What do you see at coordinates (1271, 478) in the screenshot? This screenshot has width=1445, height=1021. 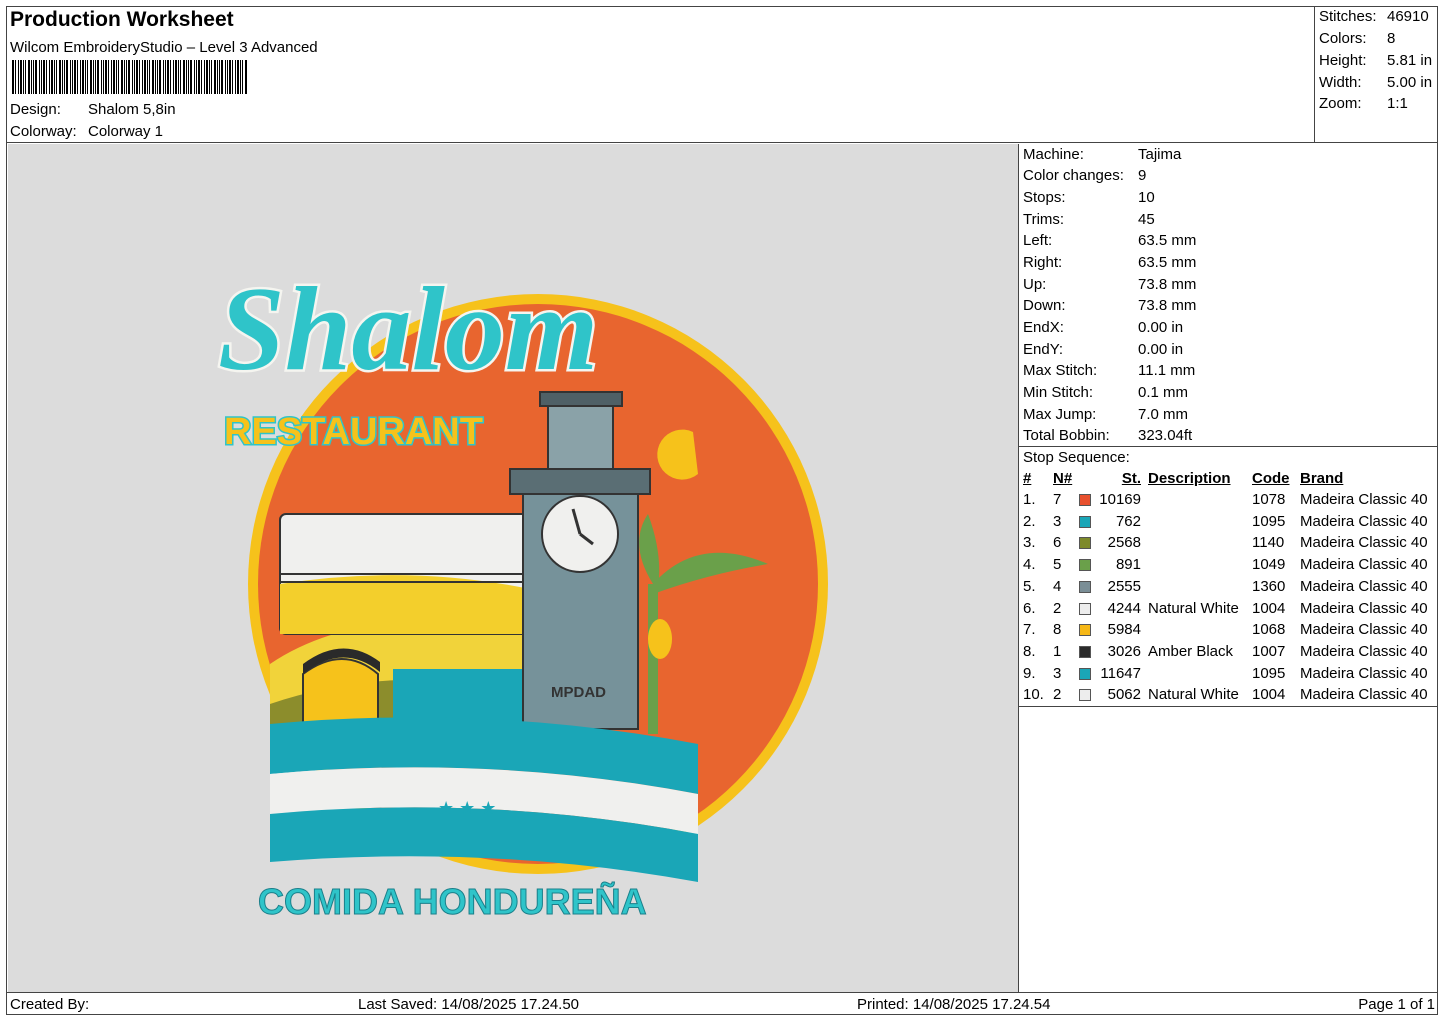 I see `col-header-code: Code` at bounding box center [1271, 478].